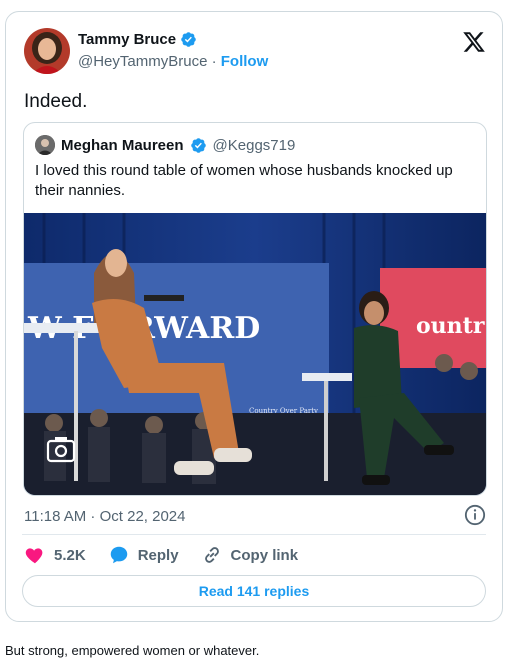 This screenshot has height=670, width=514. Describe the element at coordinates (245, 61) in the screenshot. I see `follow-button: Follow` at that location.